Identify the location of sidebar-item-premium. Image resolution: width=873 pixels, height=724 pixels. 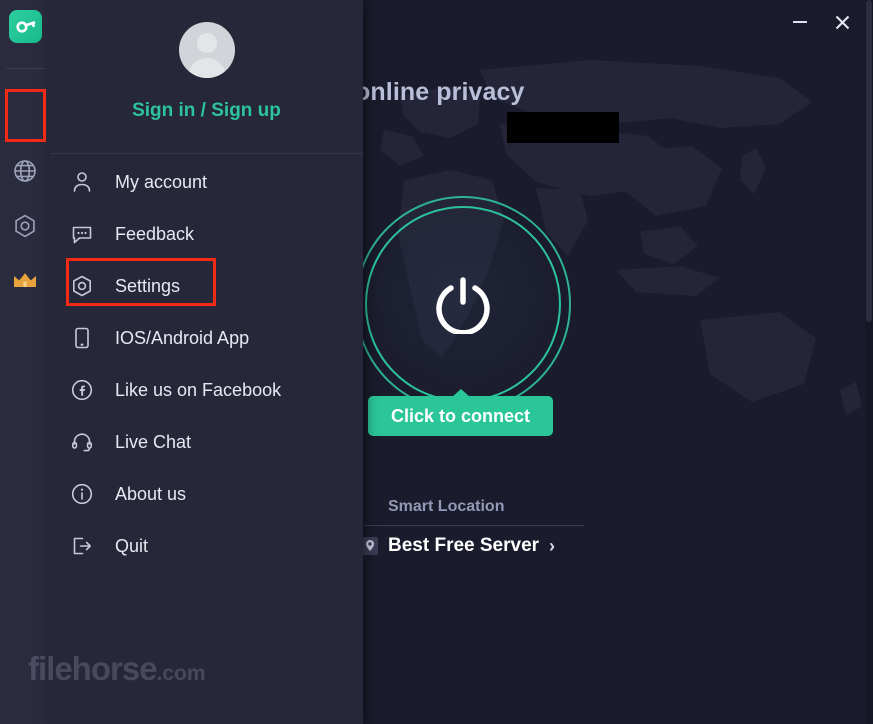
(25, 280).